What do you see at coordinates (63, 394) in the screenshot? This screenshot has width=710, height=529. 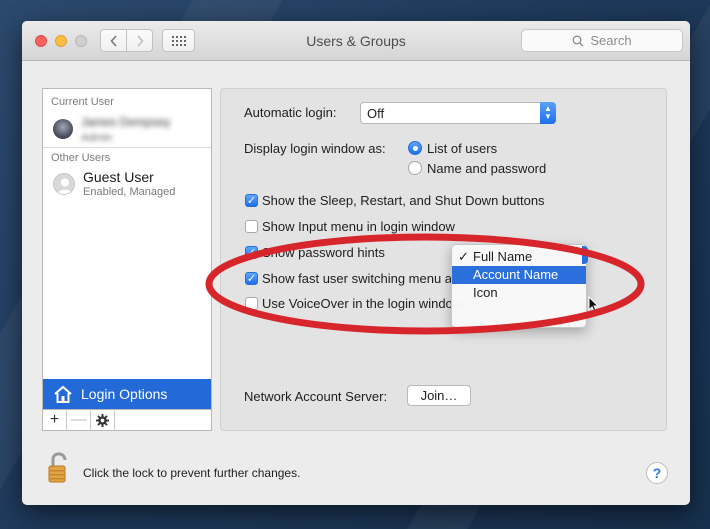 I see `house-icon` at bounding box center [63, 394].